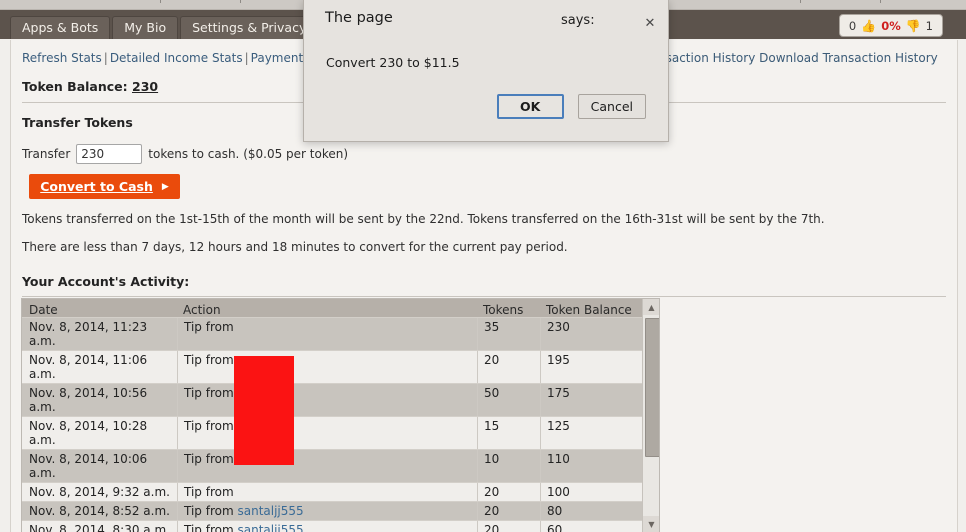 This screenshot has height=532, width=966. I want to click on link-detailed-income-stats: Detailed Income Stats, so click(176, 58).